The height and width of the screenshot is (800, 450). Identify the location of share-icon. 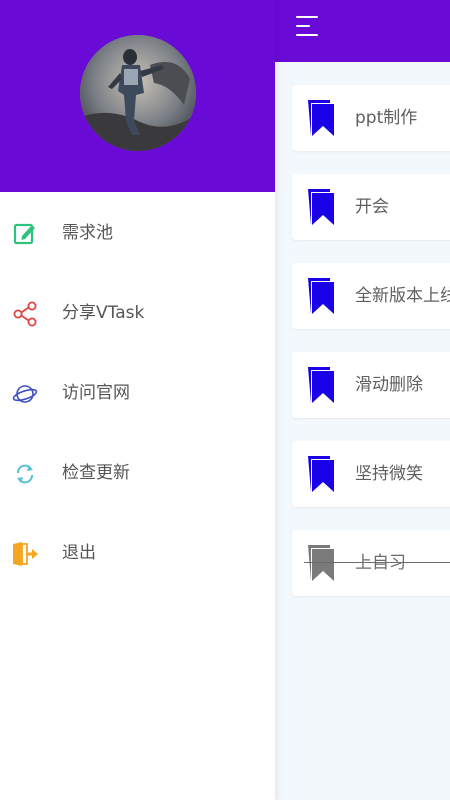
(25, 314).